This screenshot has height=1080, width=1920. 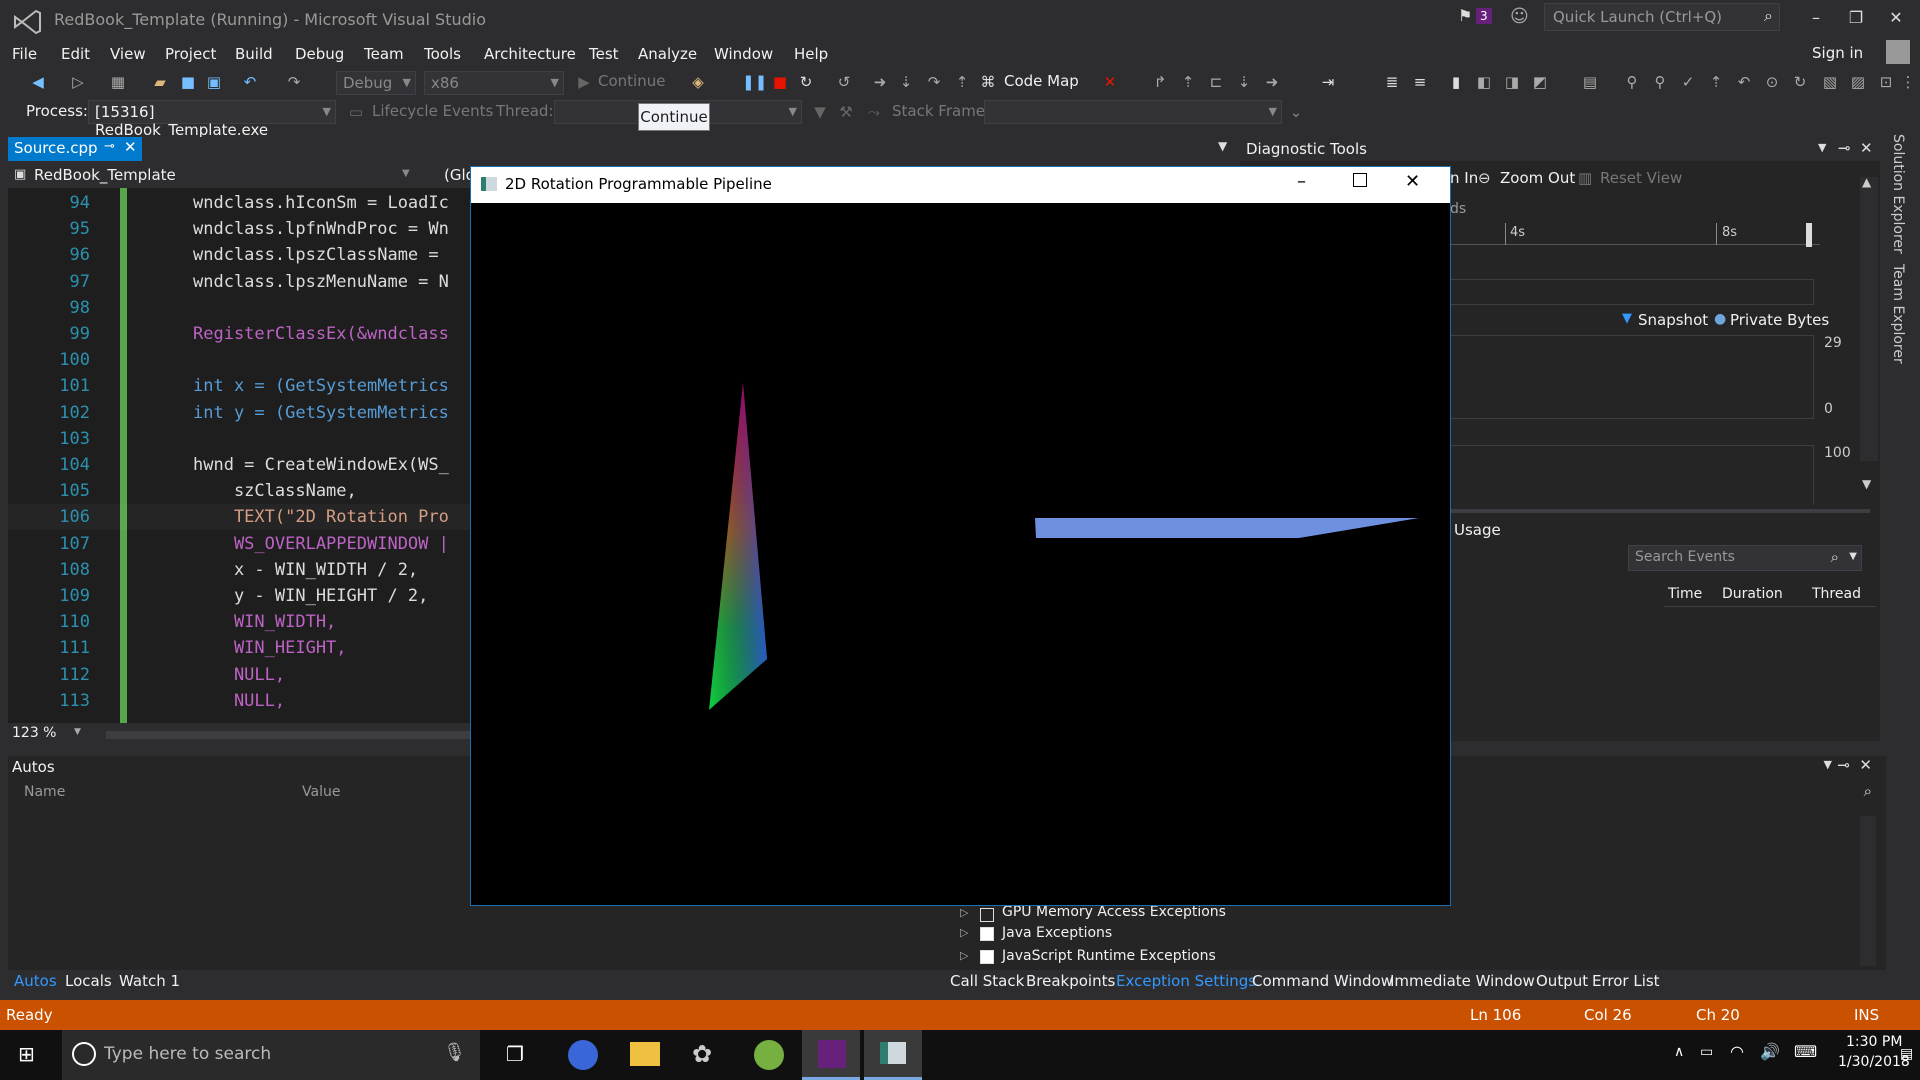 What do you see at coordinates (831, 1055) in the screenshot?
I see `taskbar-visual-studio` at bounding box center [831, 1055].